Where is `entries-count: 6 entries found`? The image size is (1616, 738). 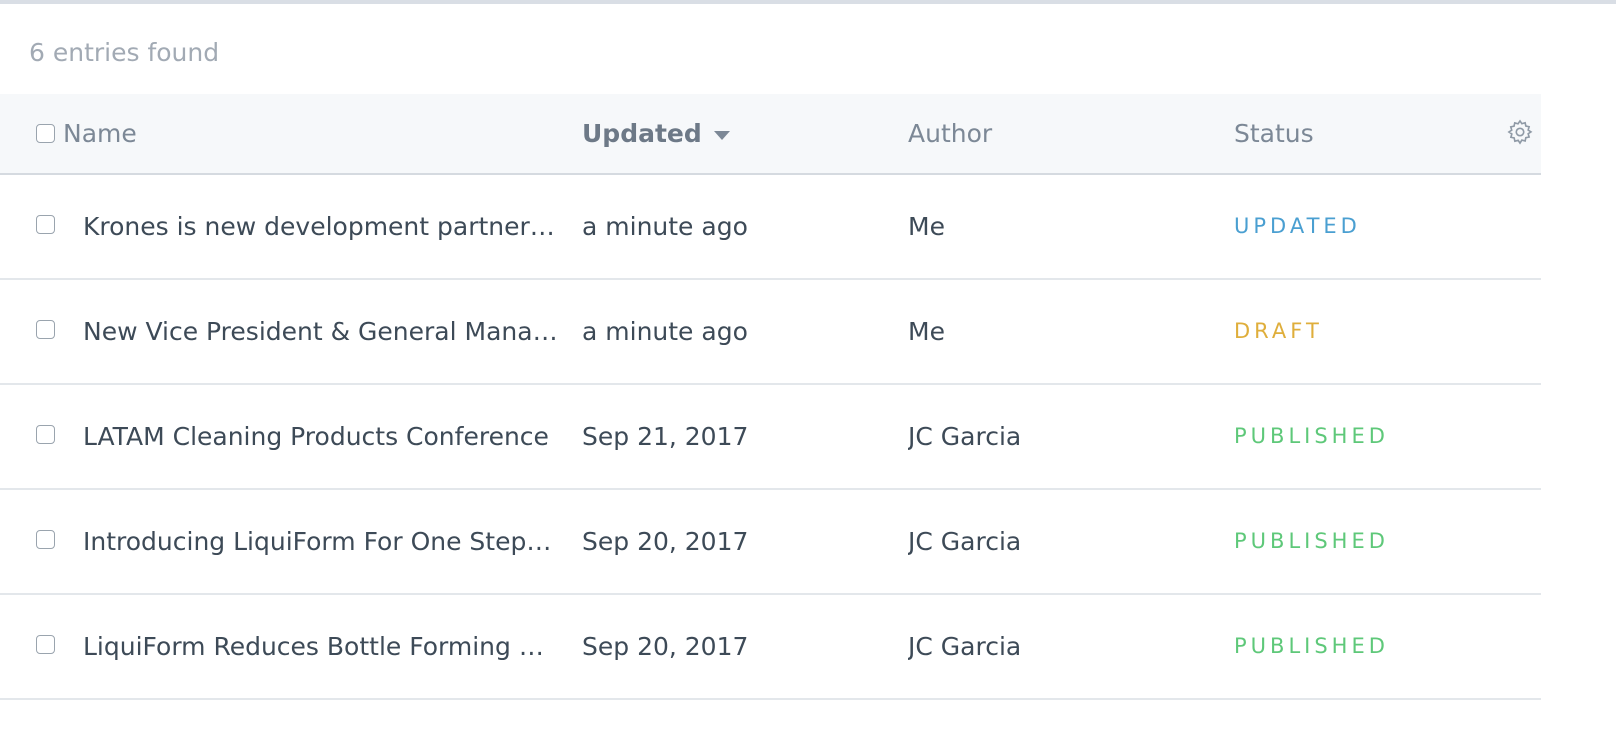
entries-count: 6 entries found is located at coordinates (124, 52).